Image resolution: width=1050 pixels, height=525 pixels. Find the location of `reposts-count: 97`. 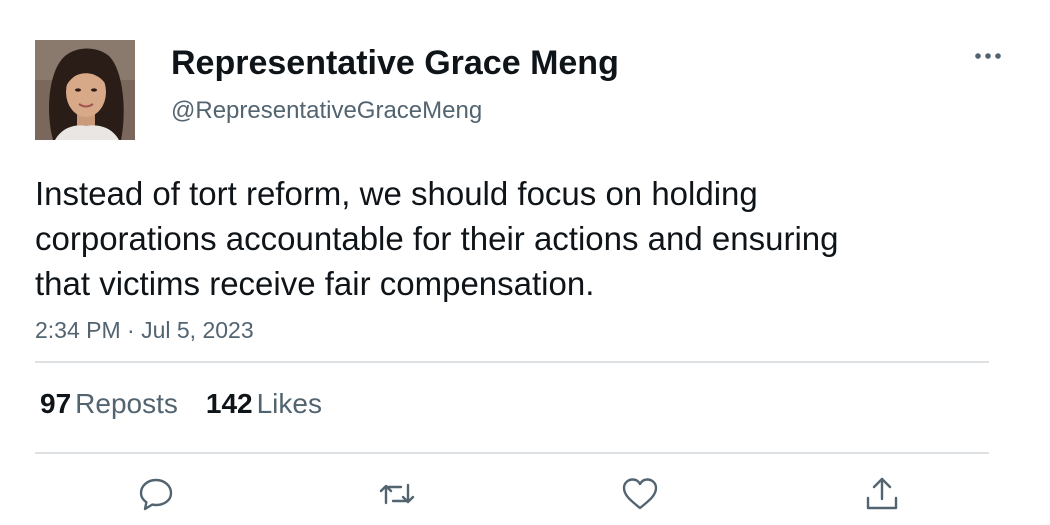

reposts-count: 97 is located at coordinates (56, 403).